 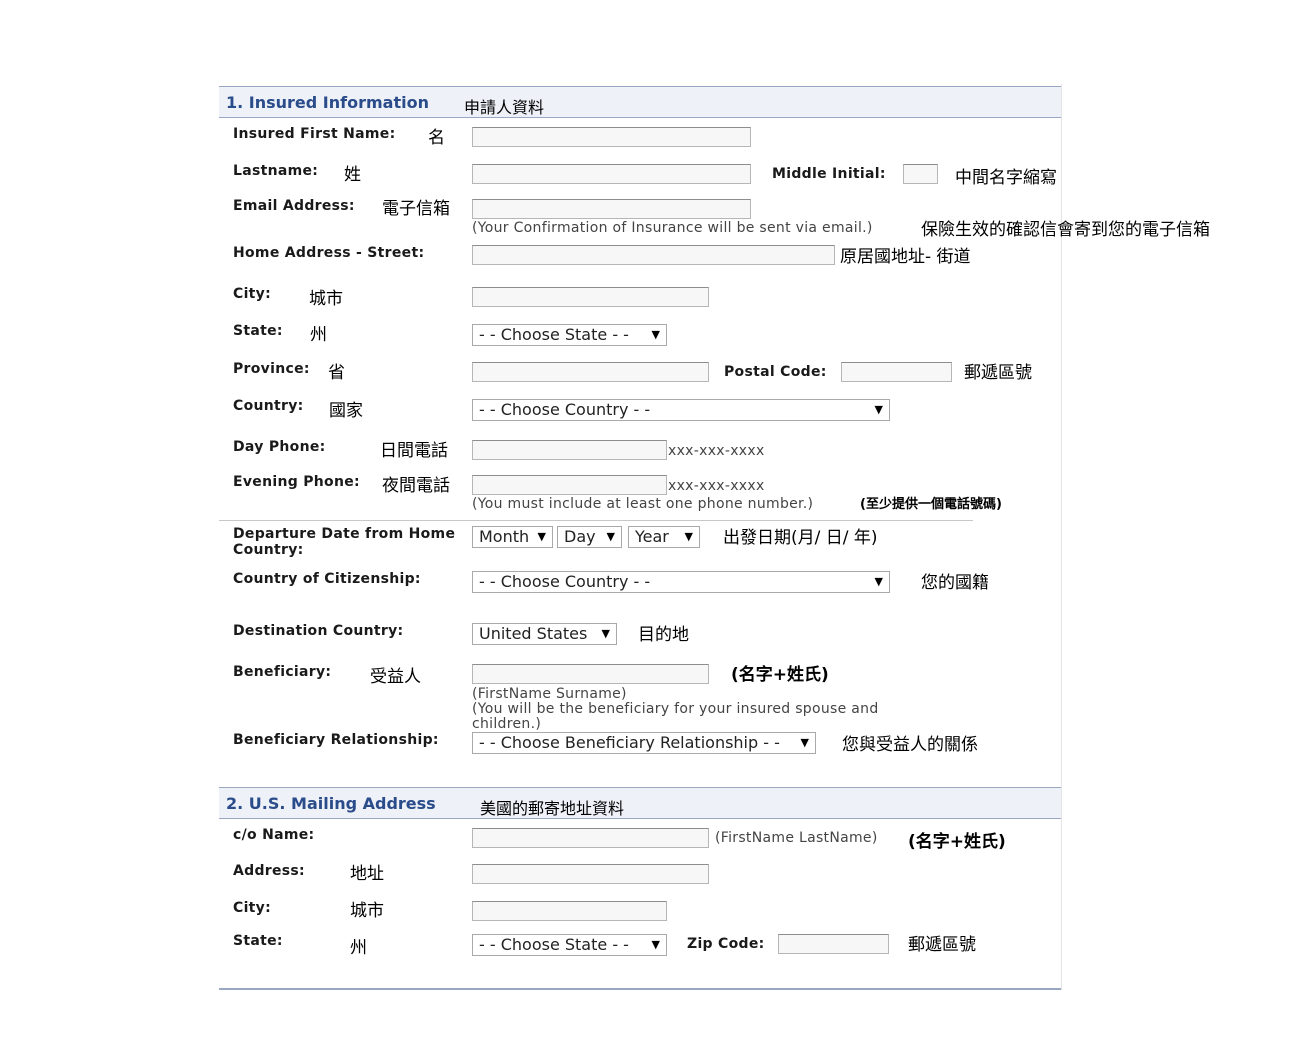 I want to click on state-select-value: - - Choose State - -, so click(x=554, y=334).